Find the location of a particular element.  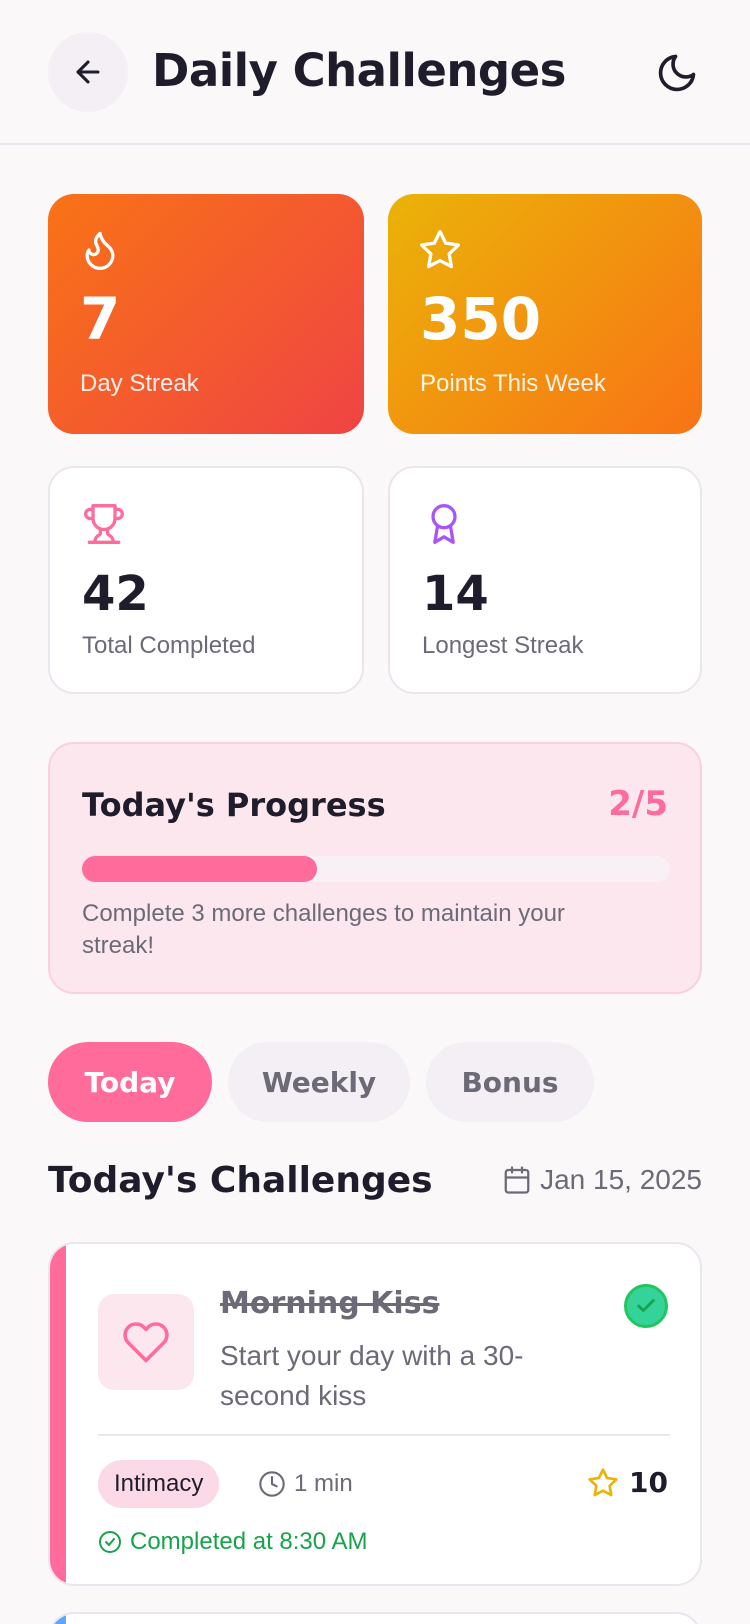

category-badge: Intimacy is located at coordinates (159, 1484).